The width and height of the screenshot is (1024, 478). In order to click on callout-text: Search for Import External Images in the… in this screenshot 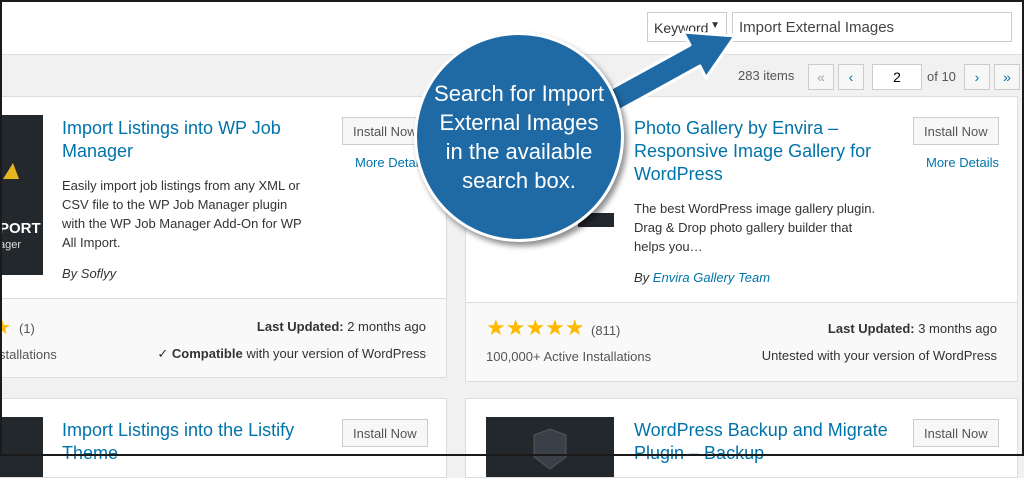, I will do `click(519, 137)`.